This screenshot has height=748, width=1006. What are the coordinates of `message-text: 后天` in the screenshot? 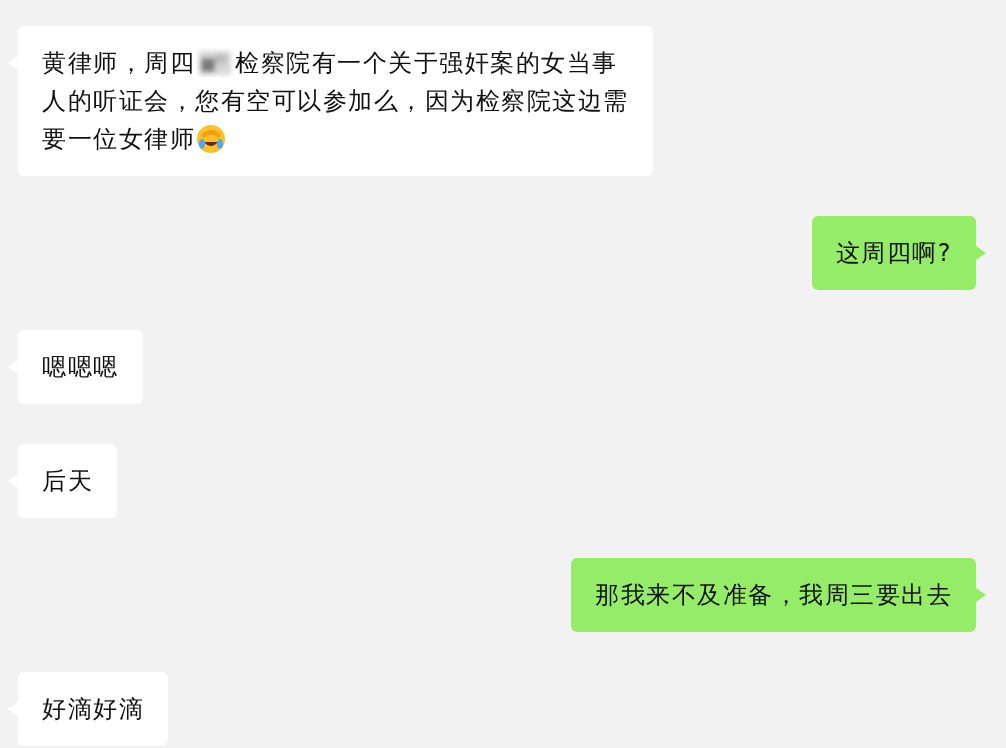 It's located at (67, 481).